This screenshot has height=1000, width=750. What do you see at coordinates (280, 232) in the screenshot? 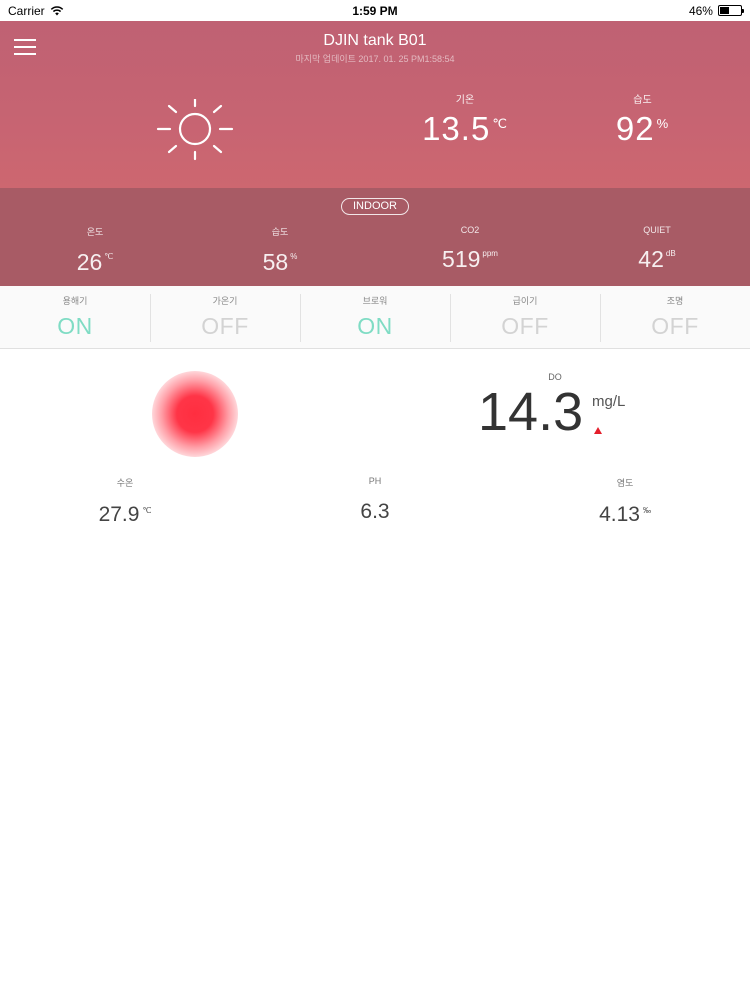
I see `indoor-humidity-label: 습도` at bounding box center [280, 232].